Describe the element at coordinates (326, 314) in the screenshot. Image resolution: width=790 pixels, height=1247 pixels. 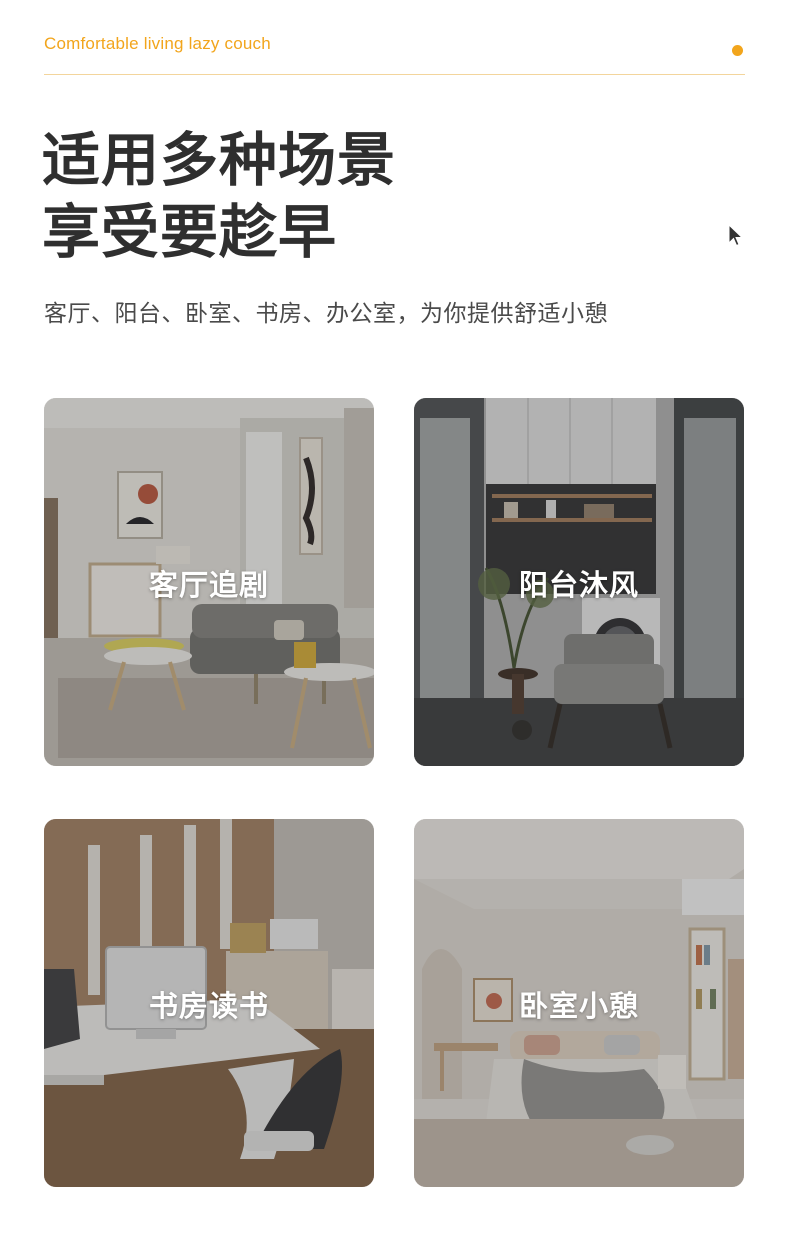
I see `page-subtitle: 客厅、阳台、卧室、书房、办公室，为你提供舒适小憩` at that location.